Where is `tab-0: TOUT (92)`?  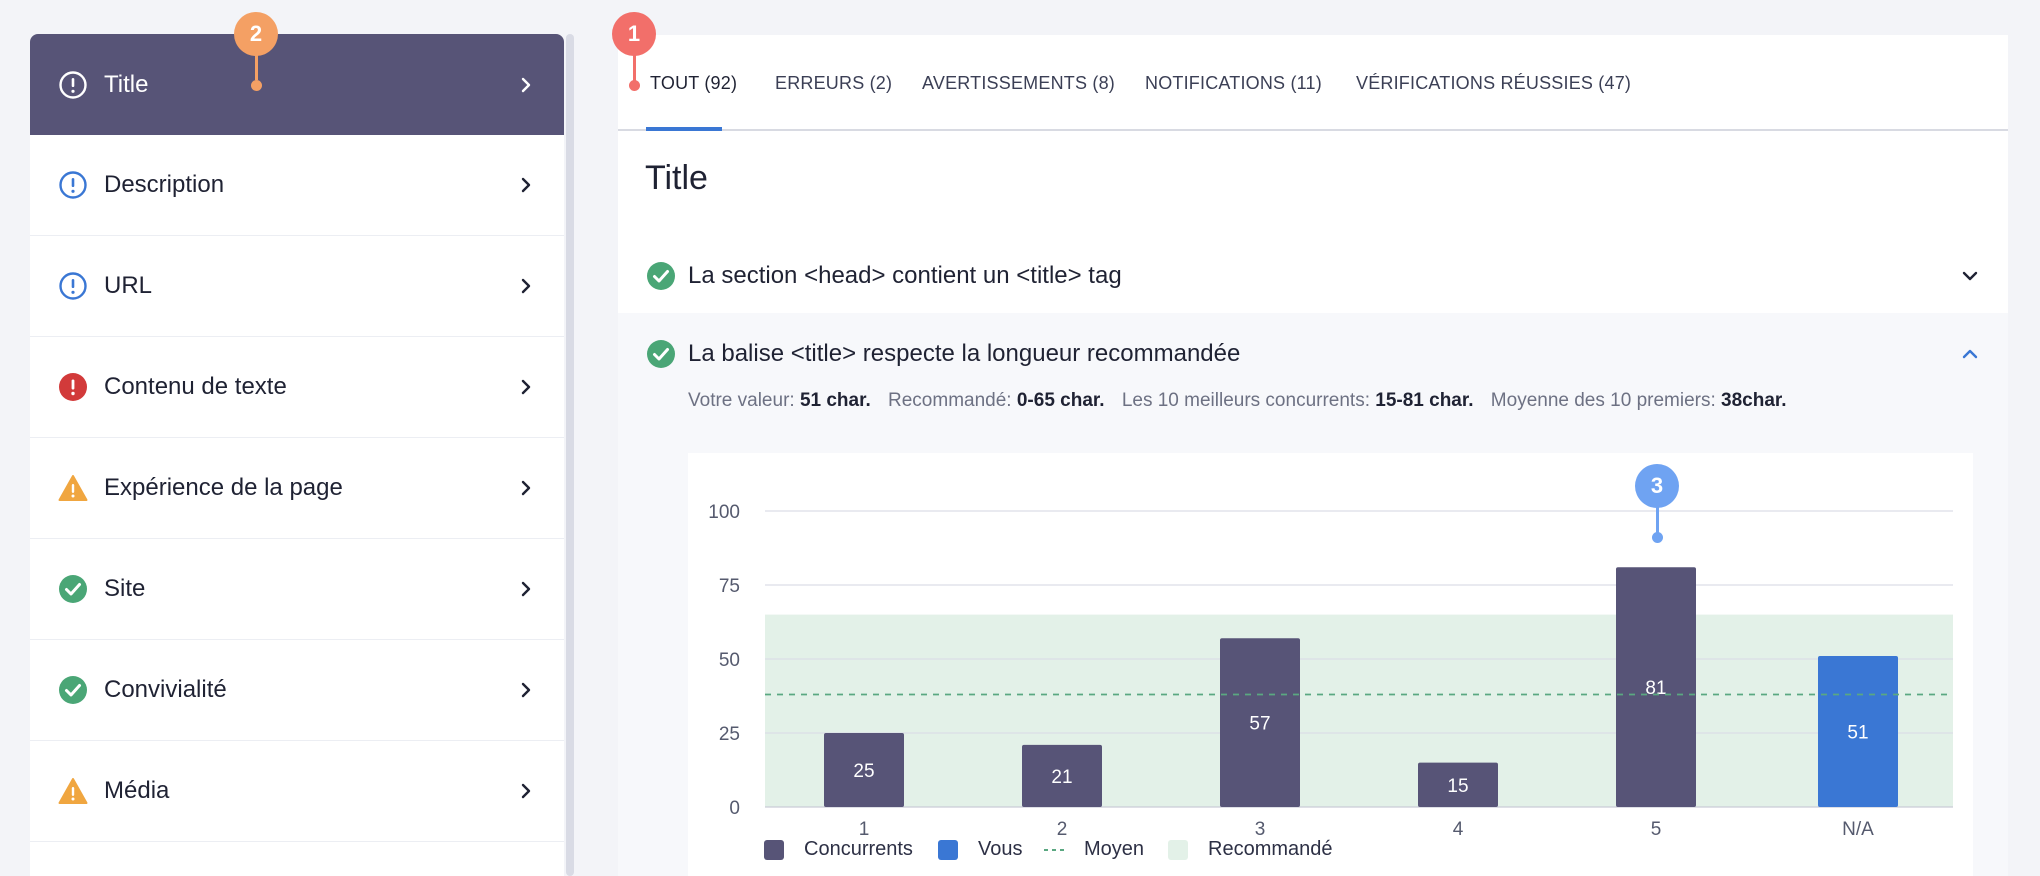 tab-0: TOUT (92) is located at coordinates (693, 83).